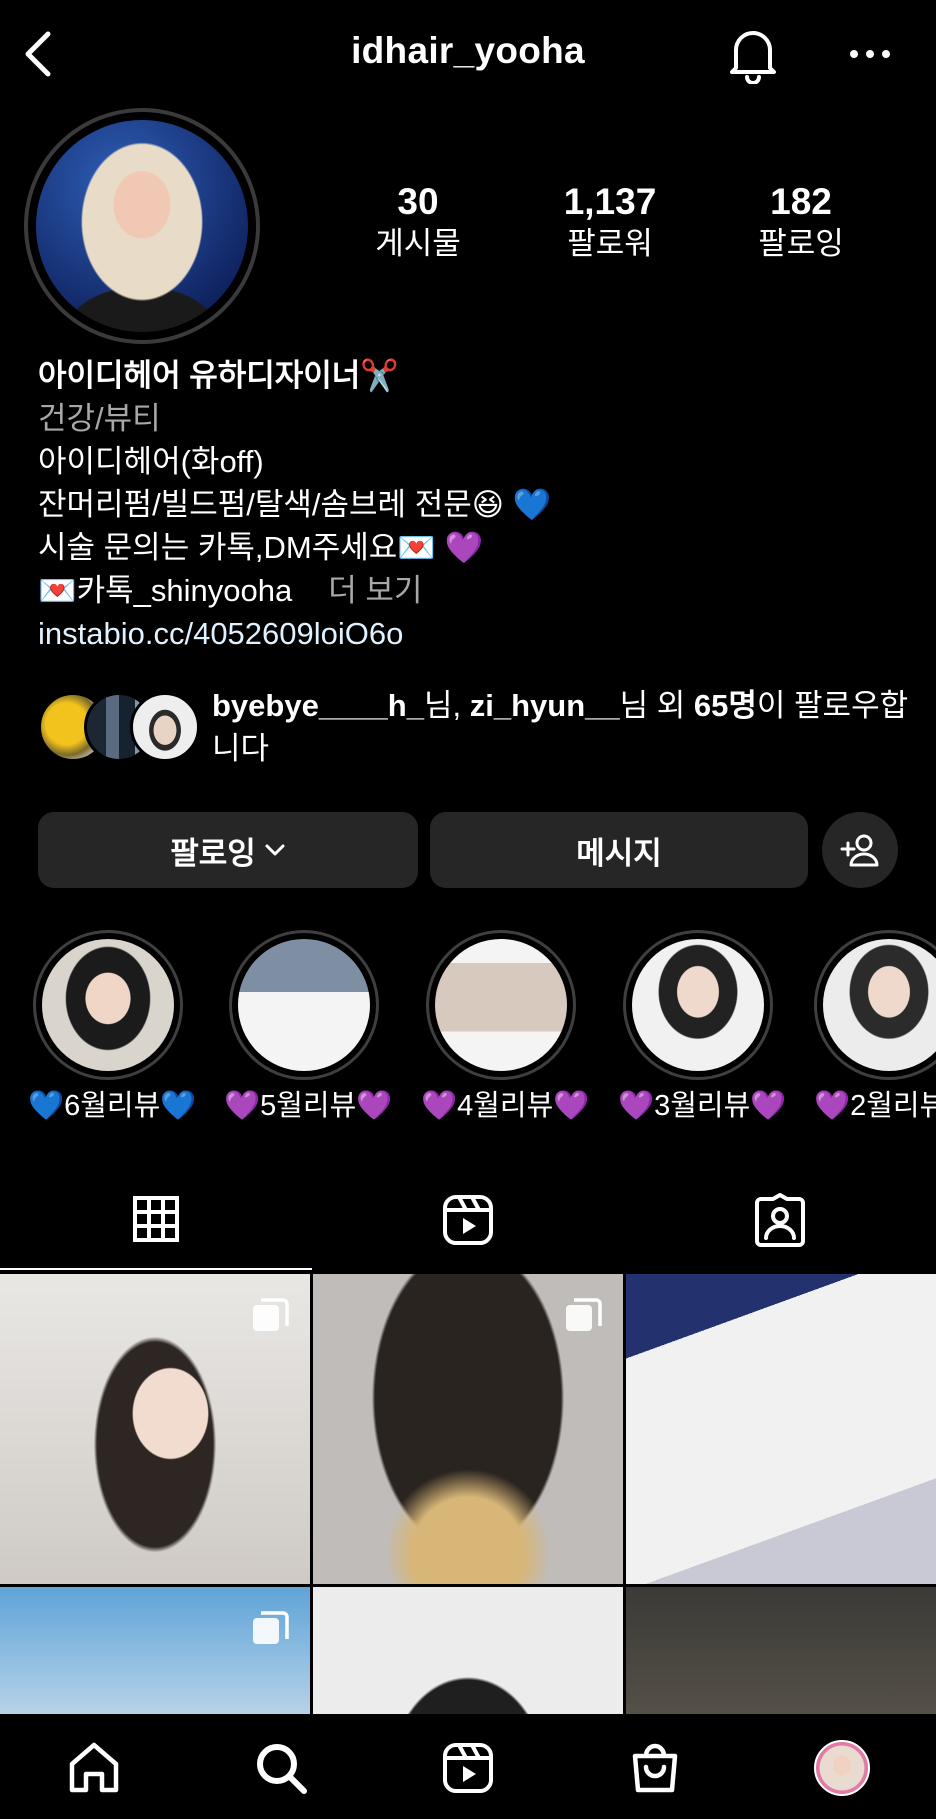 The width and height of the screenshot is (936, 1819). I want to click on message-button: 메시지, so click(619, 850).